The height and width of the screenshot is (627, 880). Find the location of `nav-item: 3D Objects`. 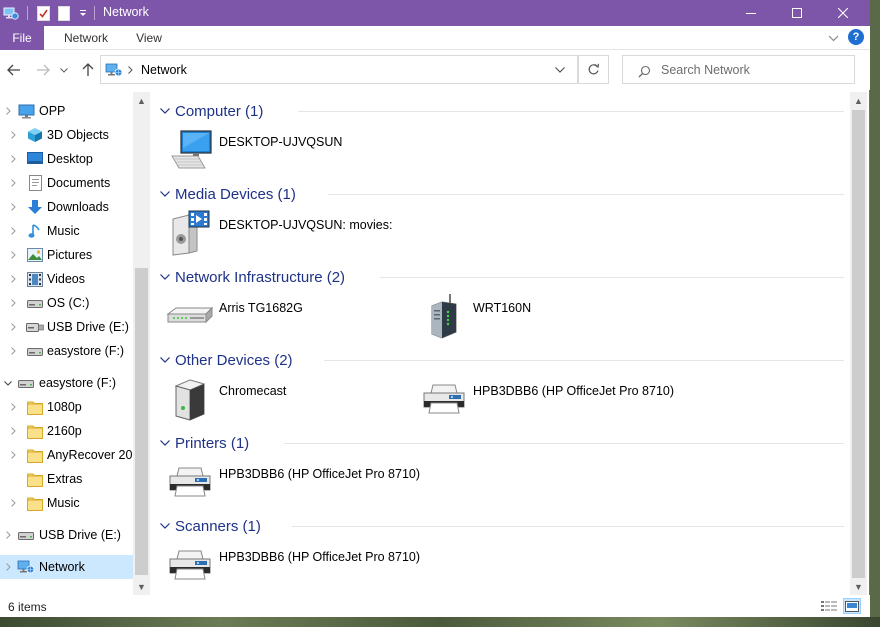

nav-item: 3D Objects is located at coordinates (66, 135).